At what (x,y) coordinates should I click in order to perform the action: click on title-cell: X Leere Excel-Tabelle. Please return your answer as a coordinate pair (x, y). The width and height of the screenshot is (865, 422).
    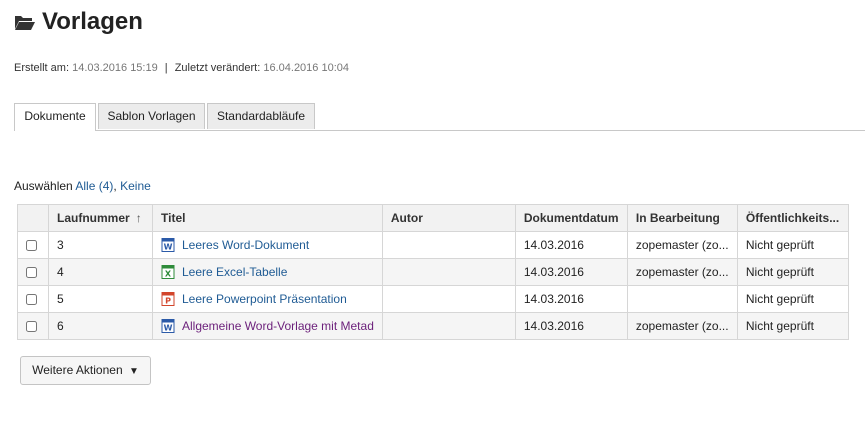
    Looking at the image, I should click on (267, 272).